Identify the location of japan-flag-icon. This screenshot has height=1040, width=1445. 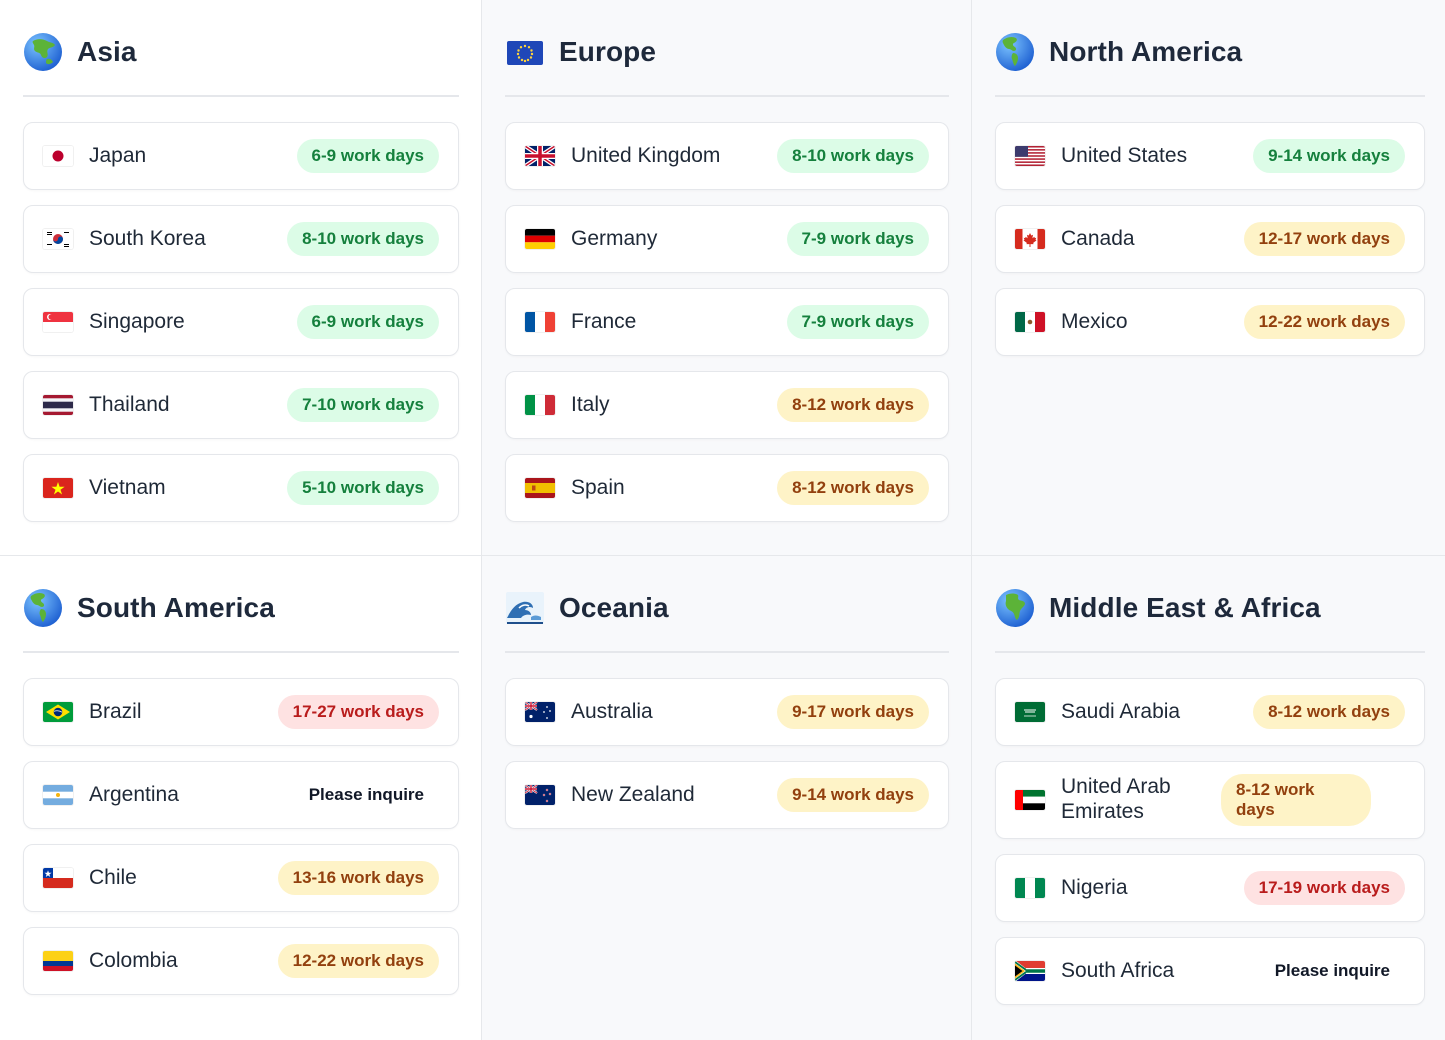
(58, 156).